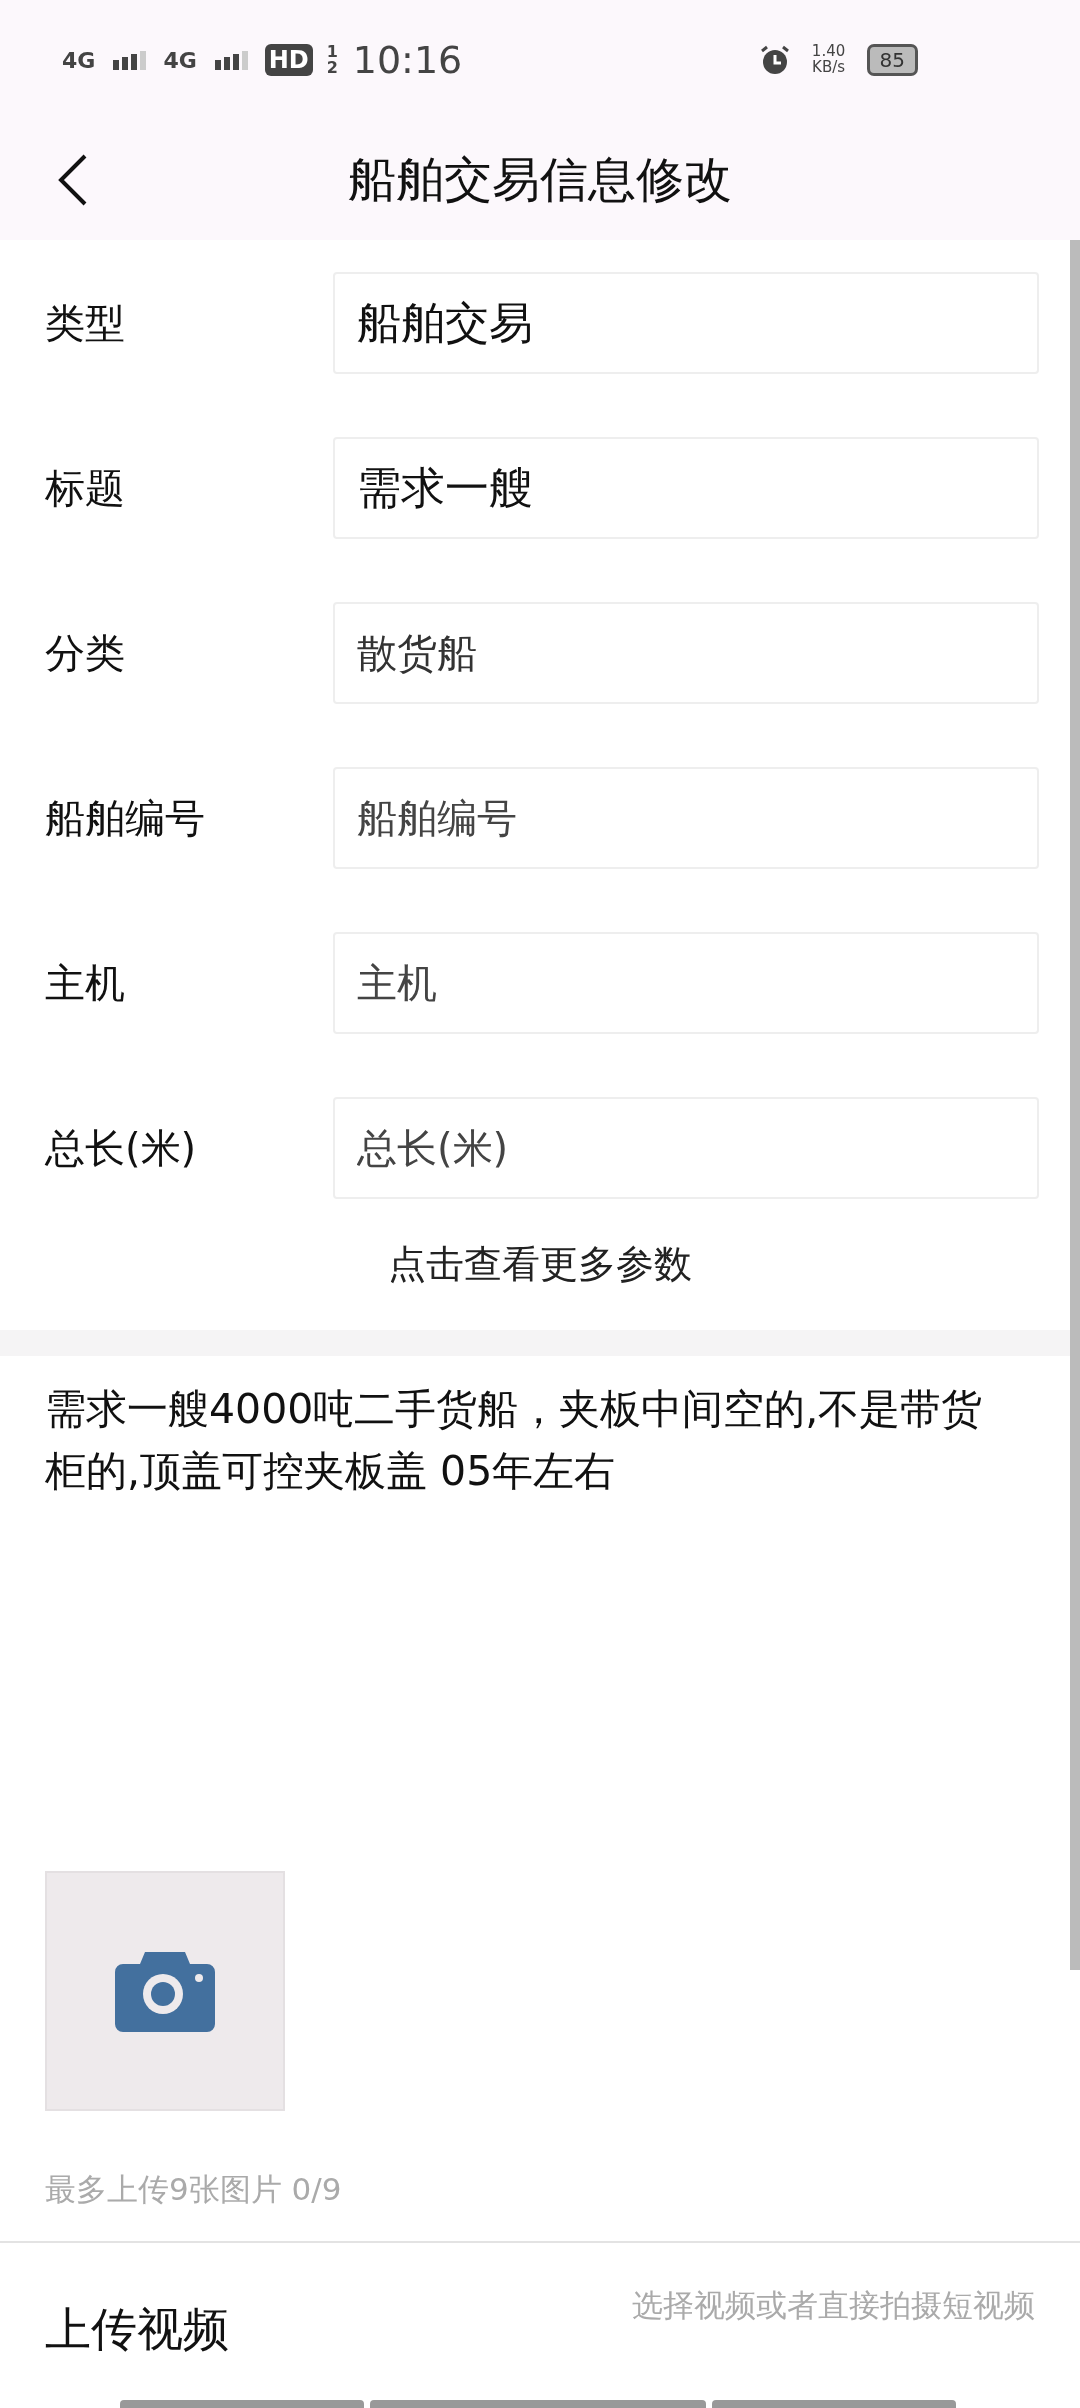 The height and width of the screenshot is (2408, 1080). I want to click on field-label: 船舶编号, so click(125, 818).